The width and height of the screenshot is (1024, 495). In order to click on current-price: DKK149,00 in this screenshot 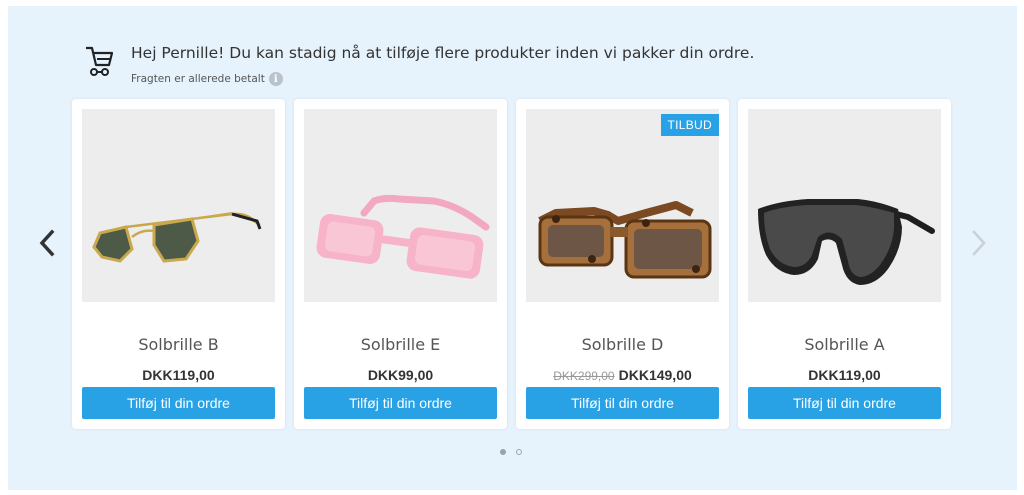, I will do `click(655, 375)`.